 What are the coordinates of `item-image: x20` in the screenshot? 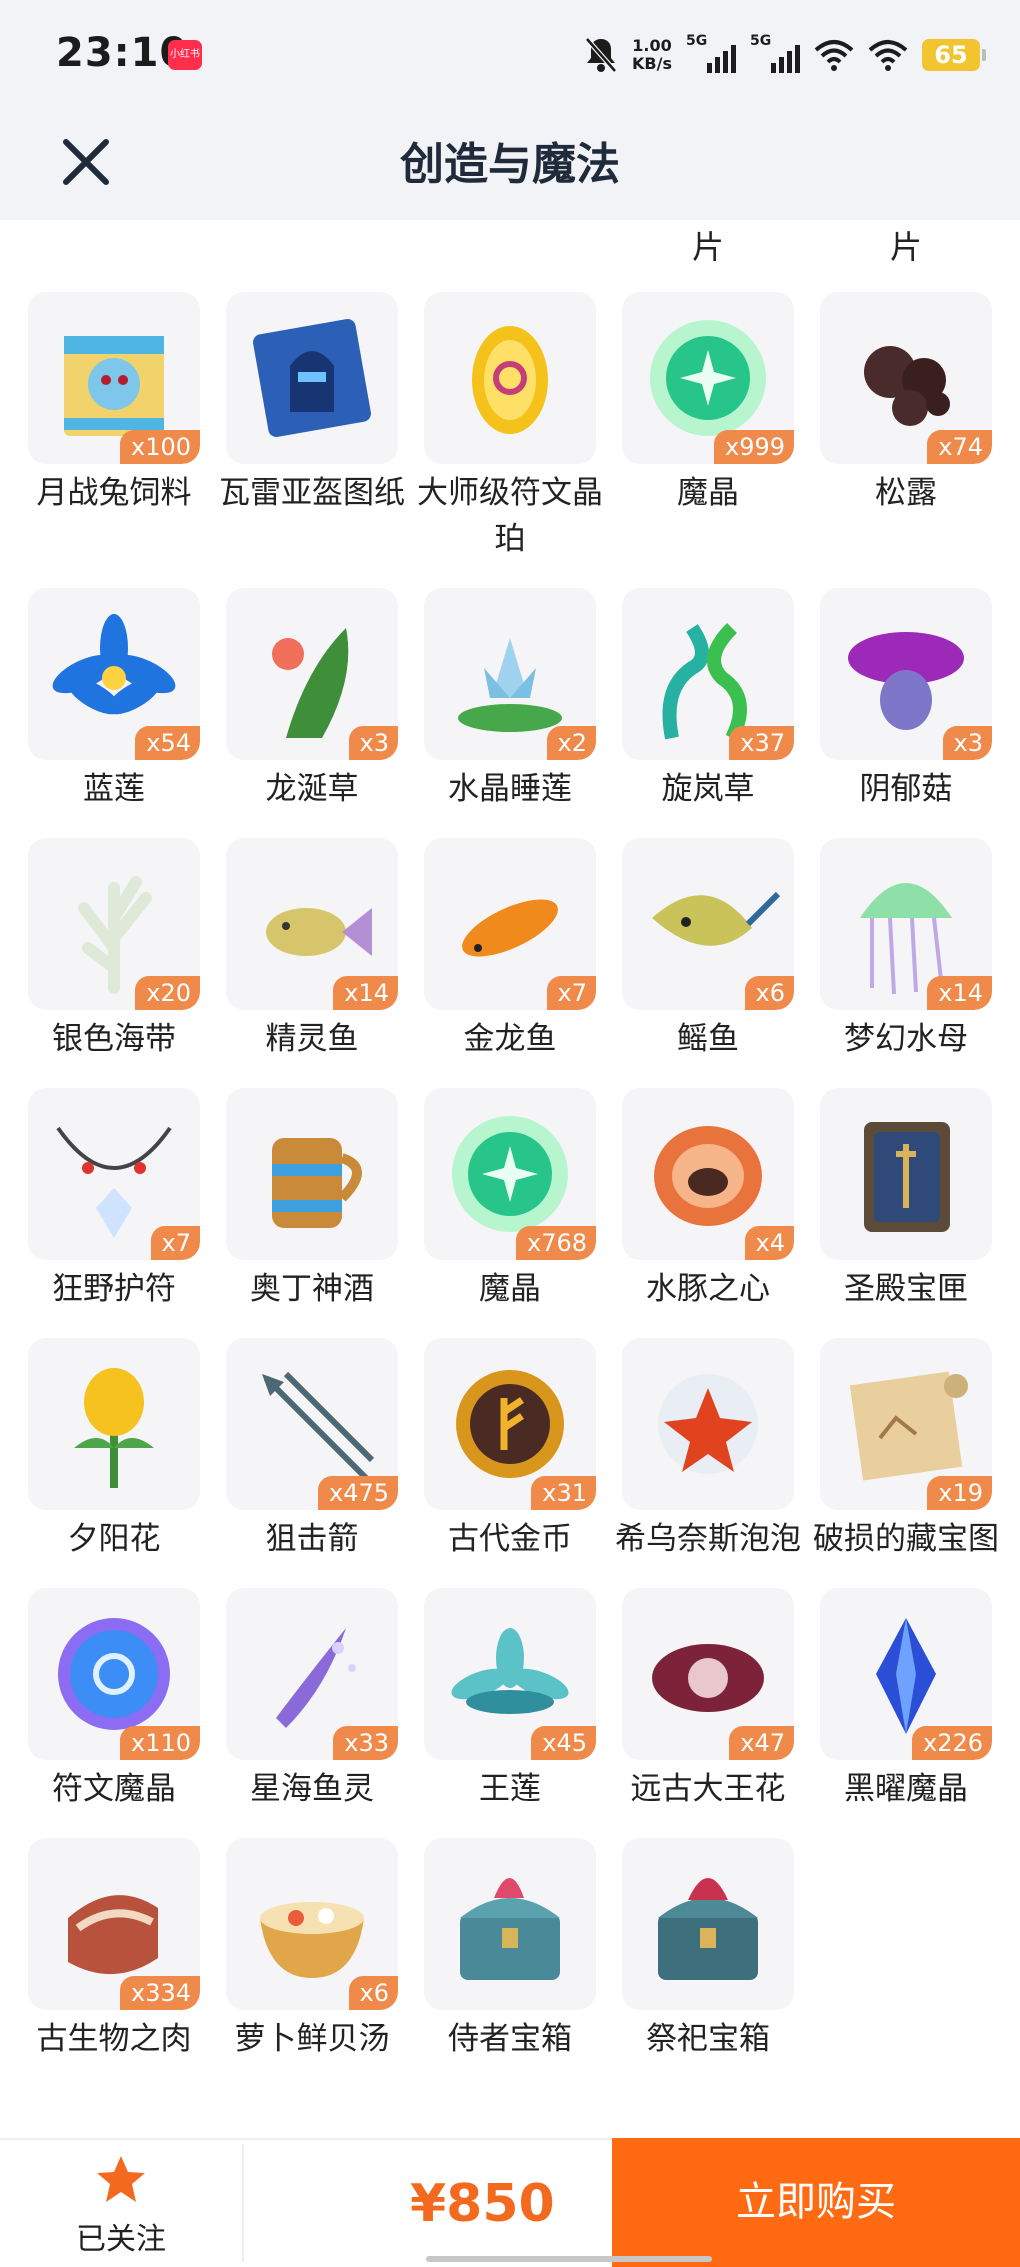 It's located at (114, 924).